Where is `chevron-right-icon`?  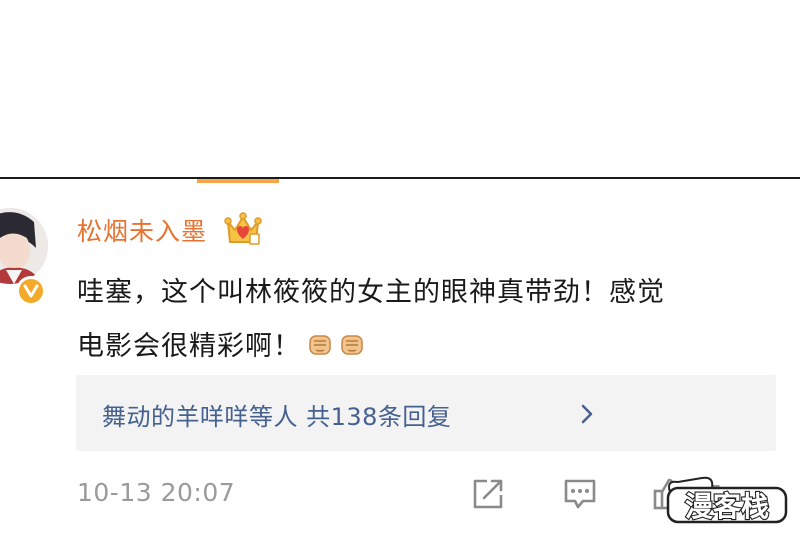 chevron-right-icon is located at coordinates (587, 414).